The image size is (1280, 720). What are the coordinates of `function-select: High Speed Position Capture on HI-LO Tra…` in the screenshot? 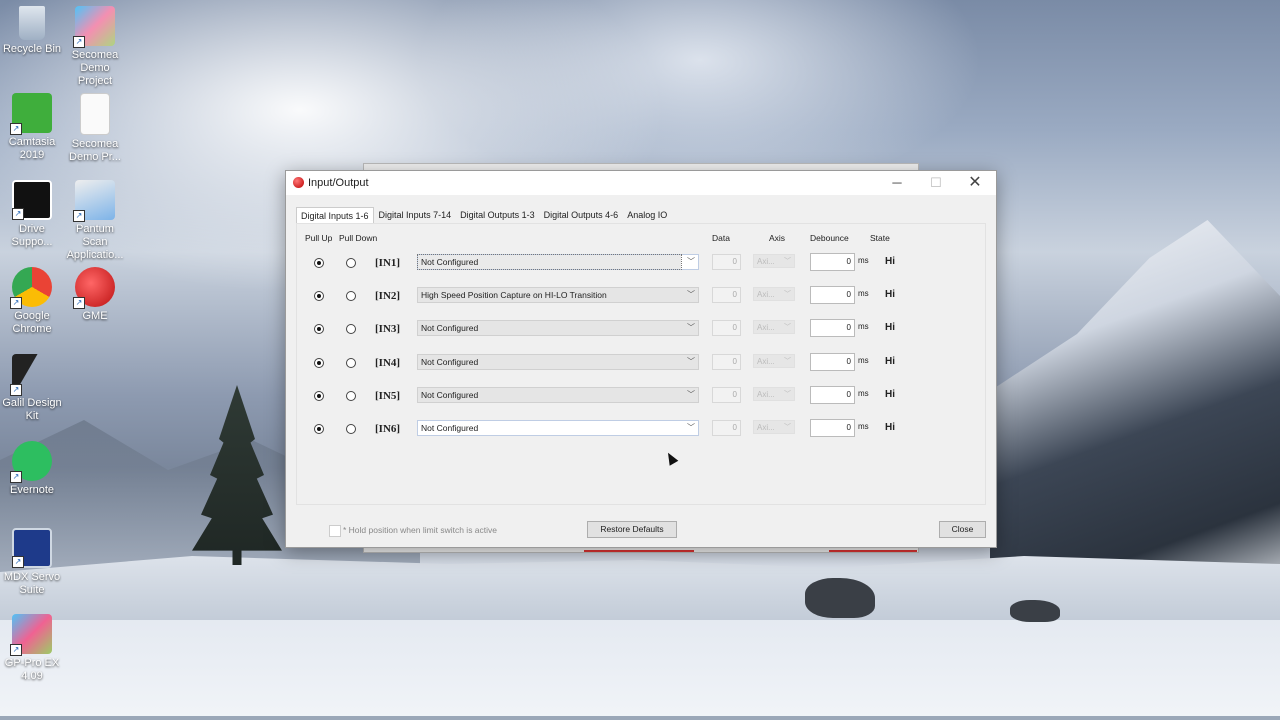 It's located at (558, 295).